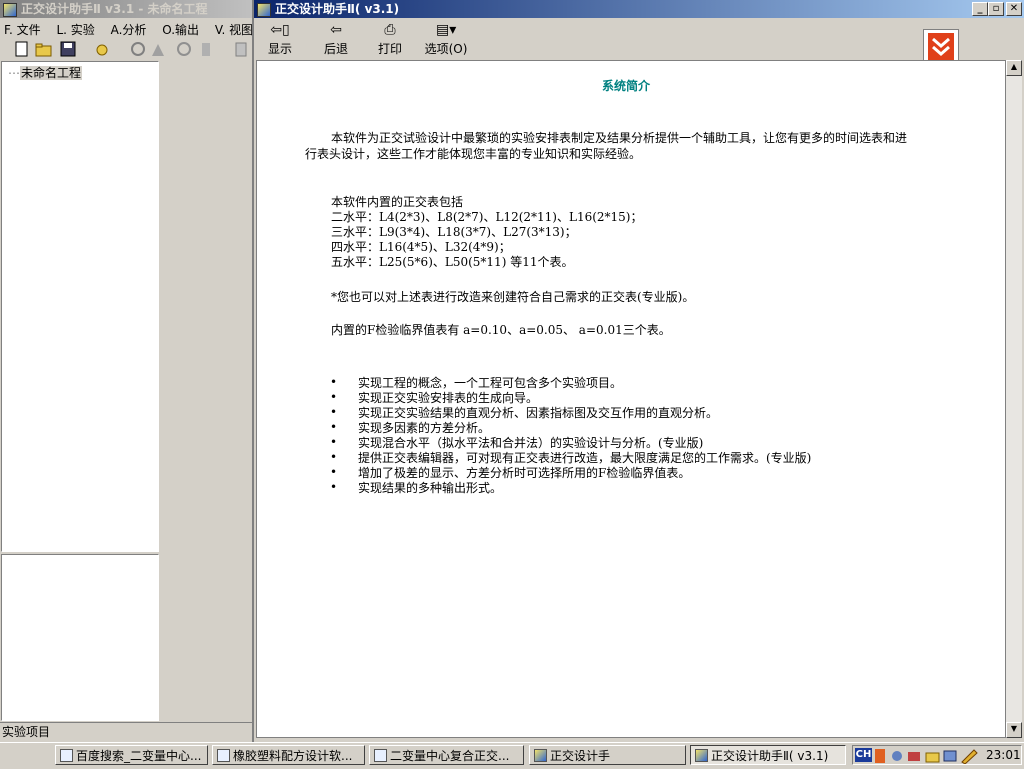  I want to click on analysis-icon, so click(138, 49).